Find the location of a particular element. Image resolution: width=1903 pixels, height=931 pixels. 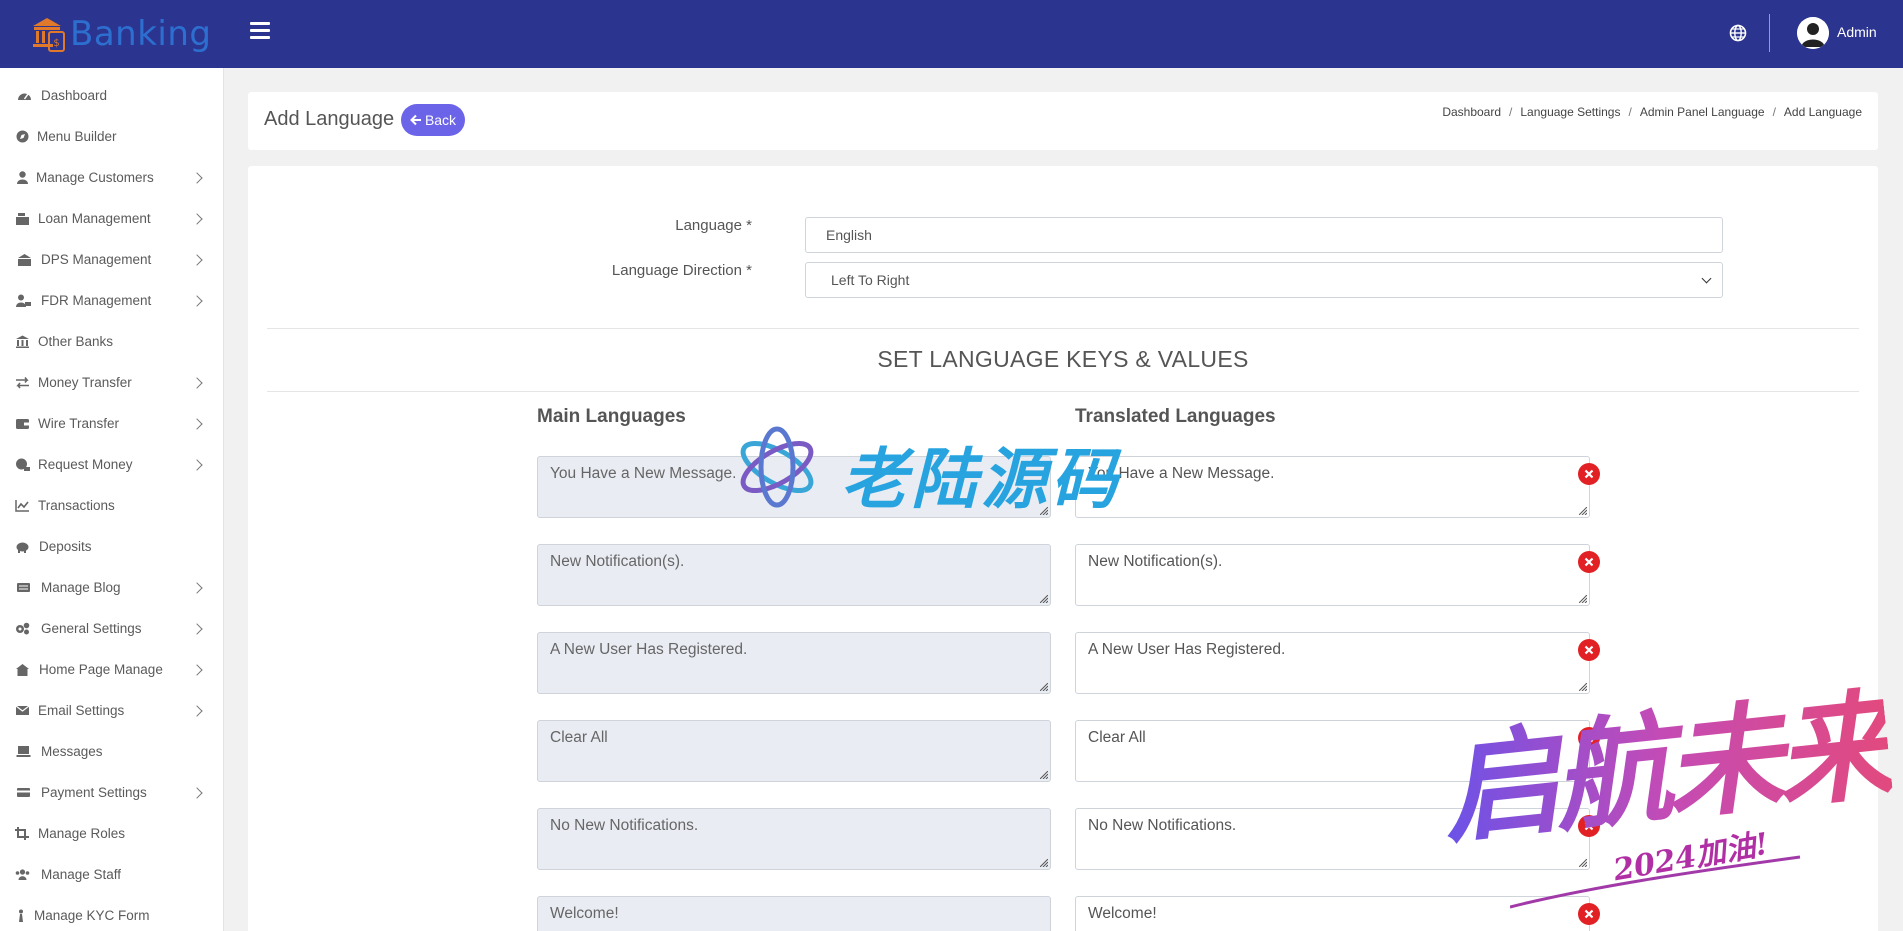

piggy-bank-icon is located at coordinates (22, 547).